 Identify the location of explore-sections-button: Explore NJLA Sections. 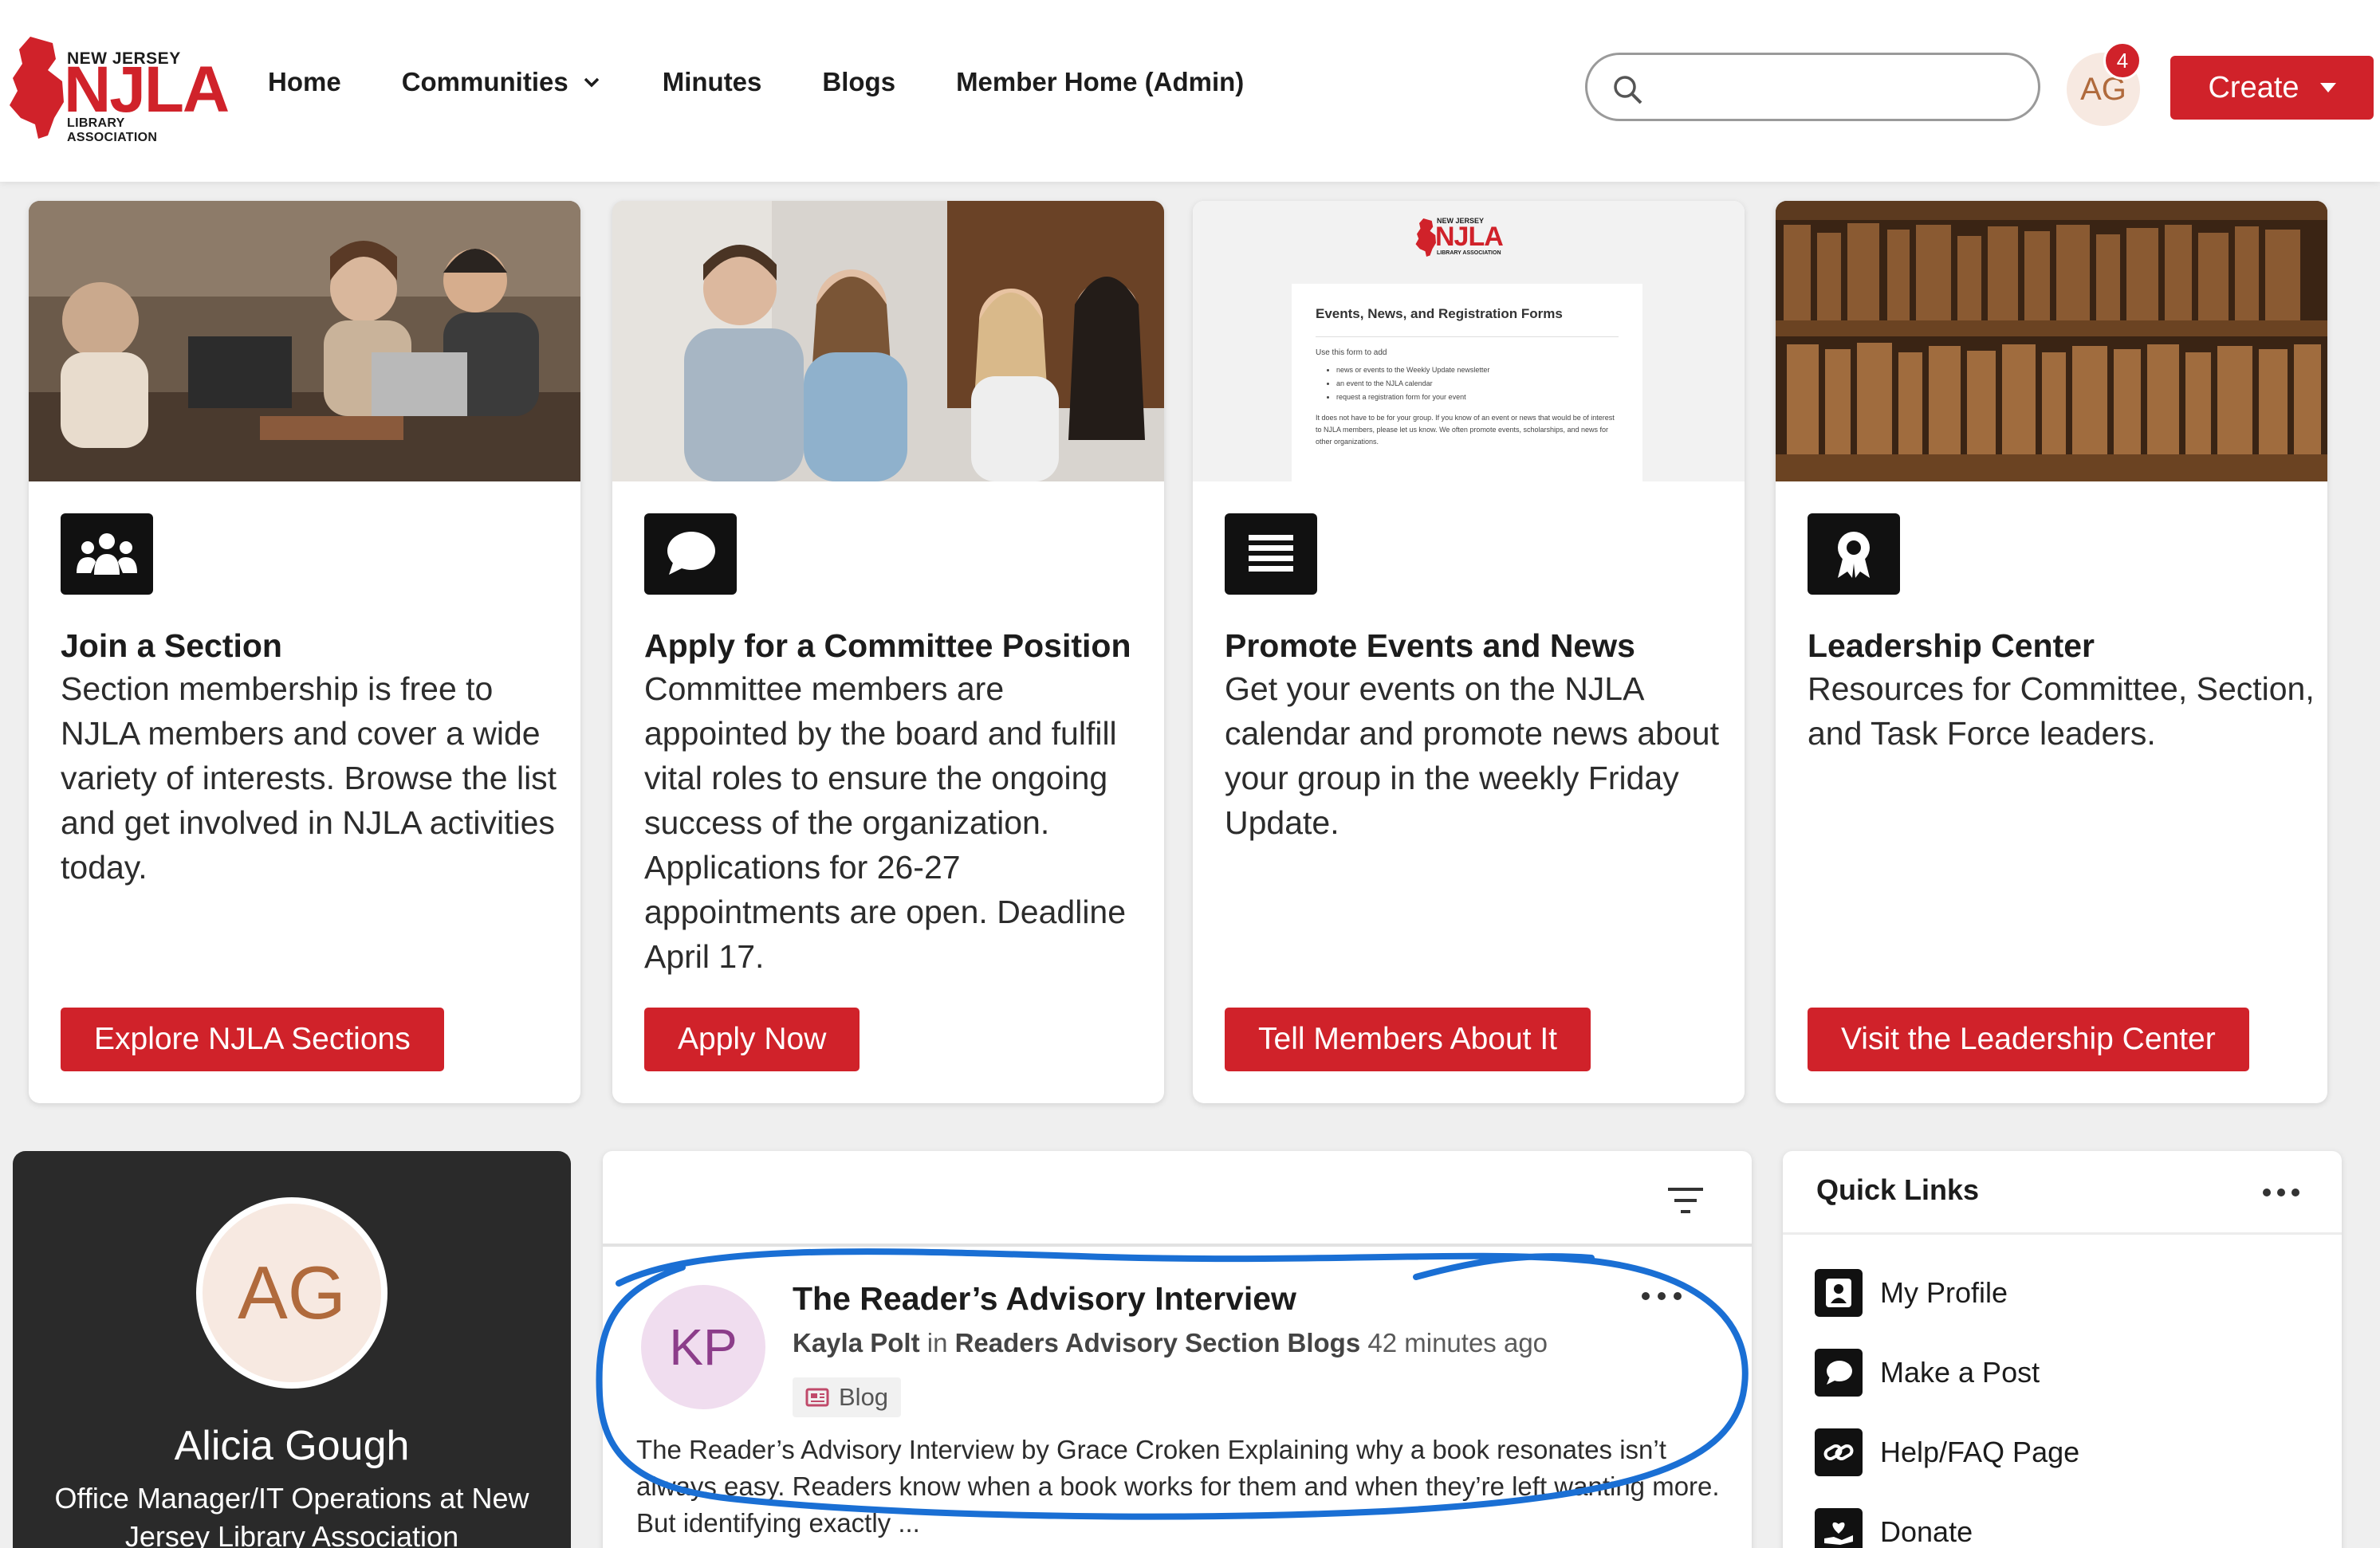
(252, 1040).